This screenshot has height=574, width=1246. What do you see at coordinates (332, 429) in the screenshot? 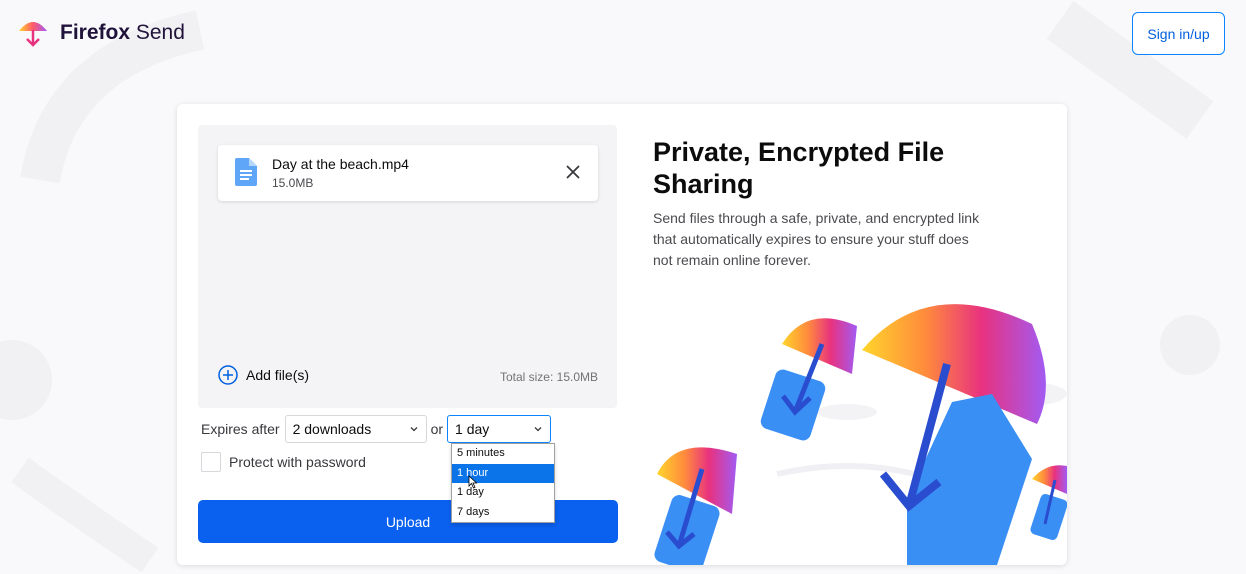
I see `download-limit-value: 2 downloads` at bounding box center [332, 429].